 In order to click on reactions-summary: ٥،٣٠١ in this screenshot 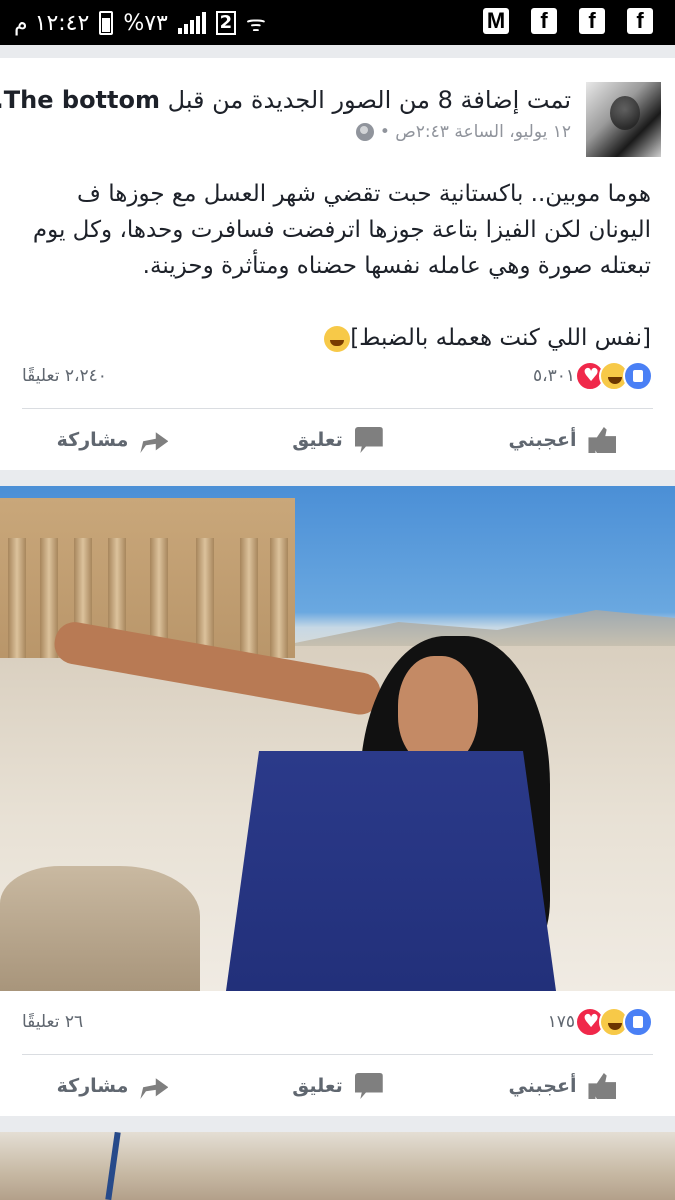, I will do `click(593, 376)`.